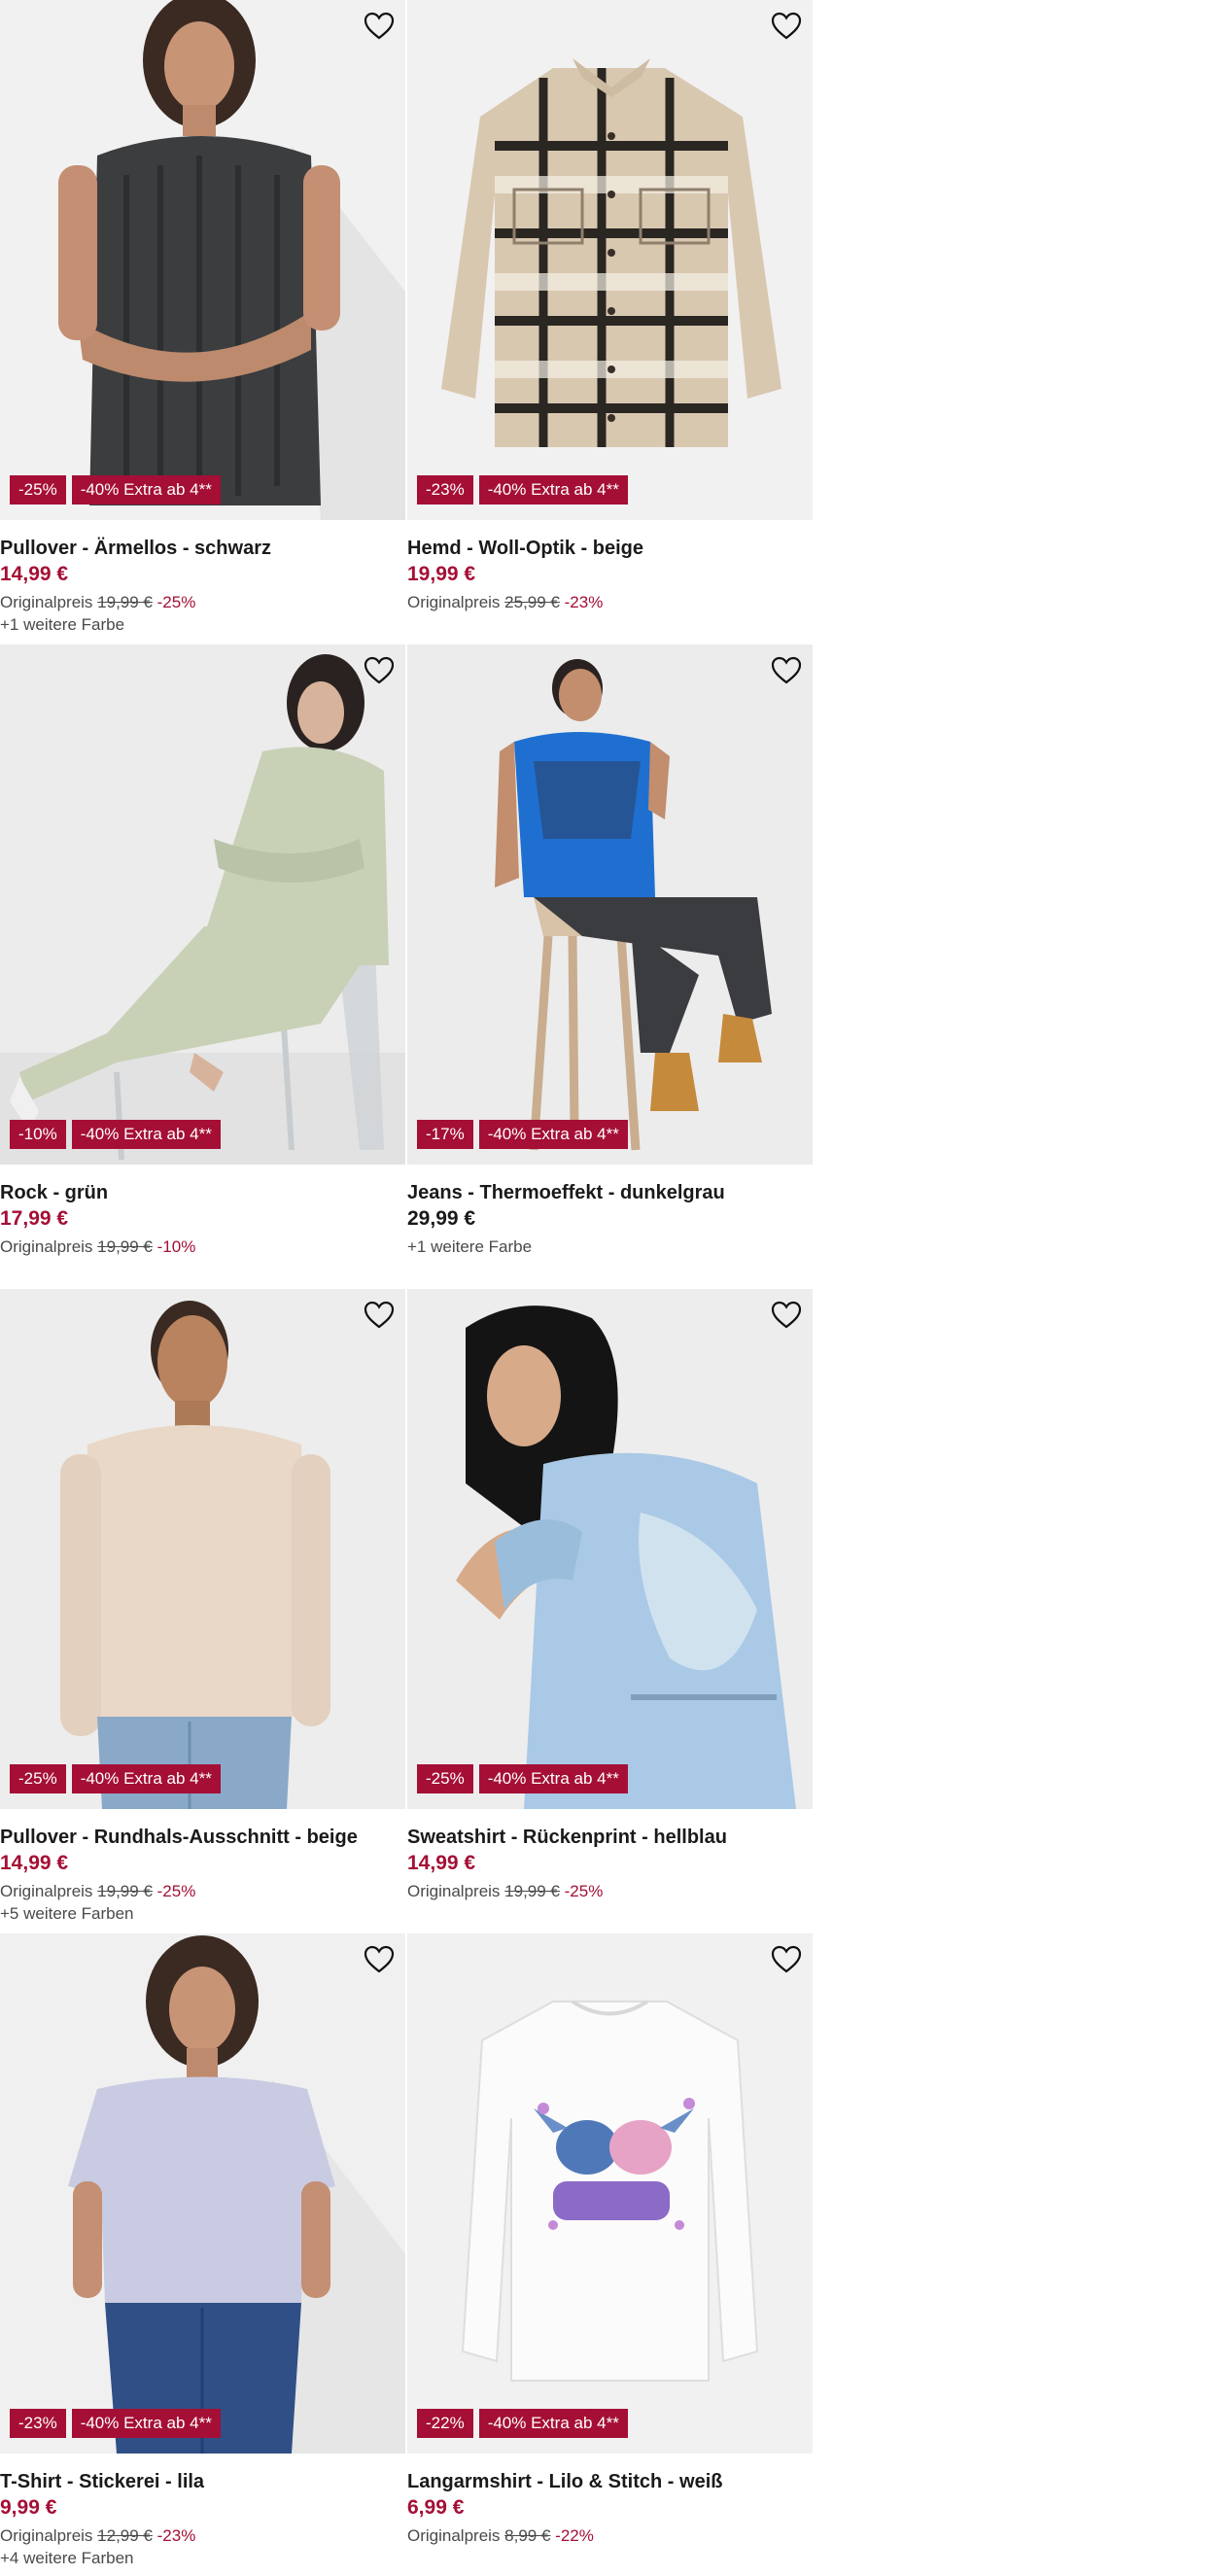 Image resolution: width=1215 pixels, height=2576 pixels. Describe the element at coordinates (610, 1837) in the screenshot. I see `product-title: Sweatshirt - Rückenprint - hellblau` at that location.